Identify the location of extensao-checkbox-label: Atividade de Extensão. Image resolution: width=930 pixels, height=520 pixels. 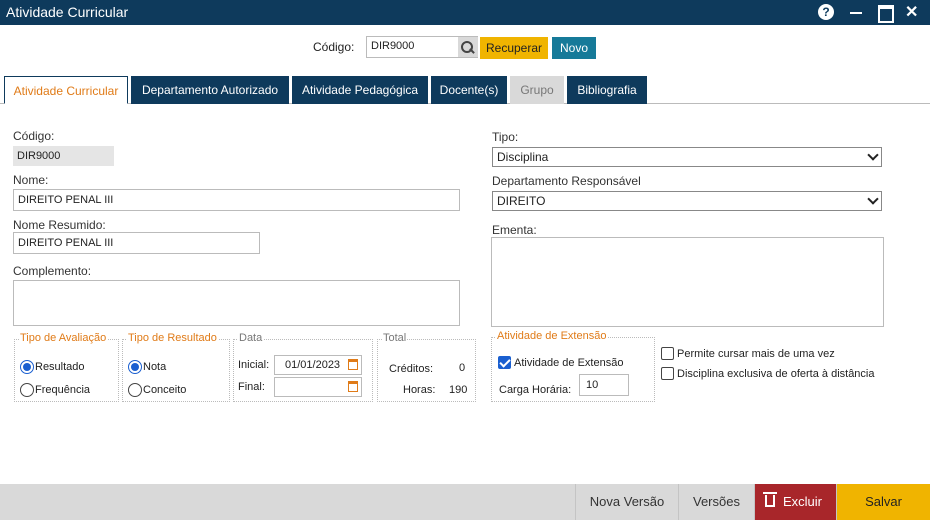
(569, 363).